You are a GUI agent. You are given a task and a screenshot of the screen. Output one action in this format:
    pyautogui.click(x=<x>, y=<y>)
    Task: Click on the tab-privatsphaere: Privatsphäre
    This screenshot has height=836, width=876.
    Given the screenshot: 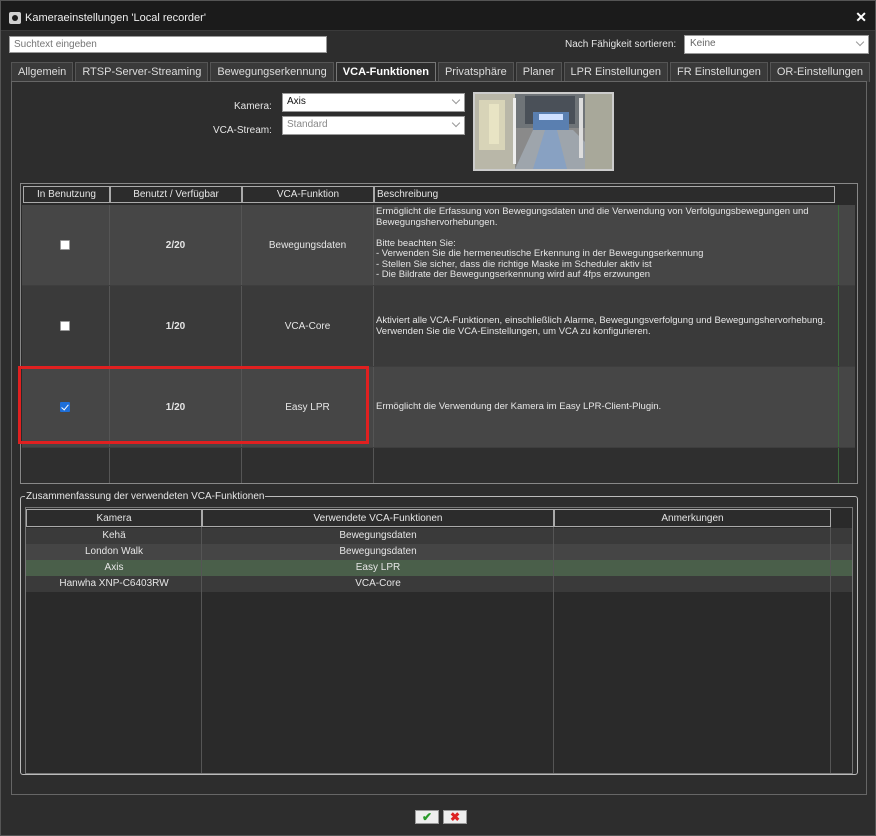 What is the action you would take?
    pyautogui.click(x=475, y=72)
    